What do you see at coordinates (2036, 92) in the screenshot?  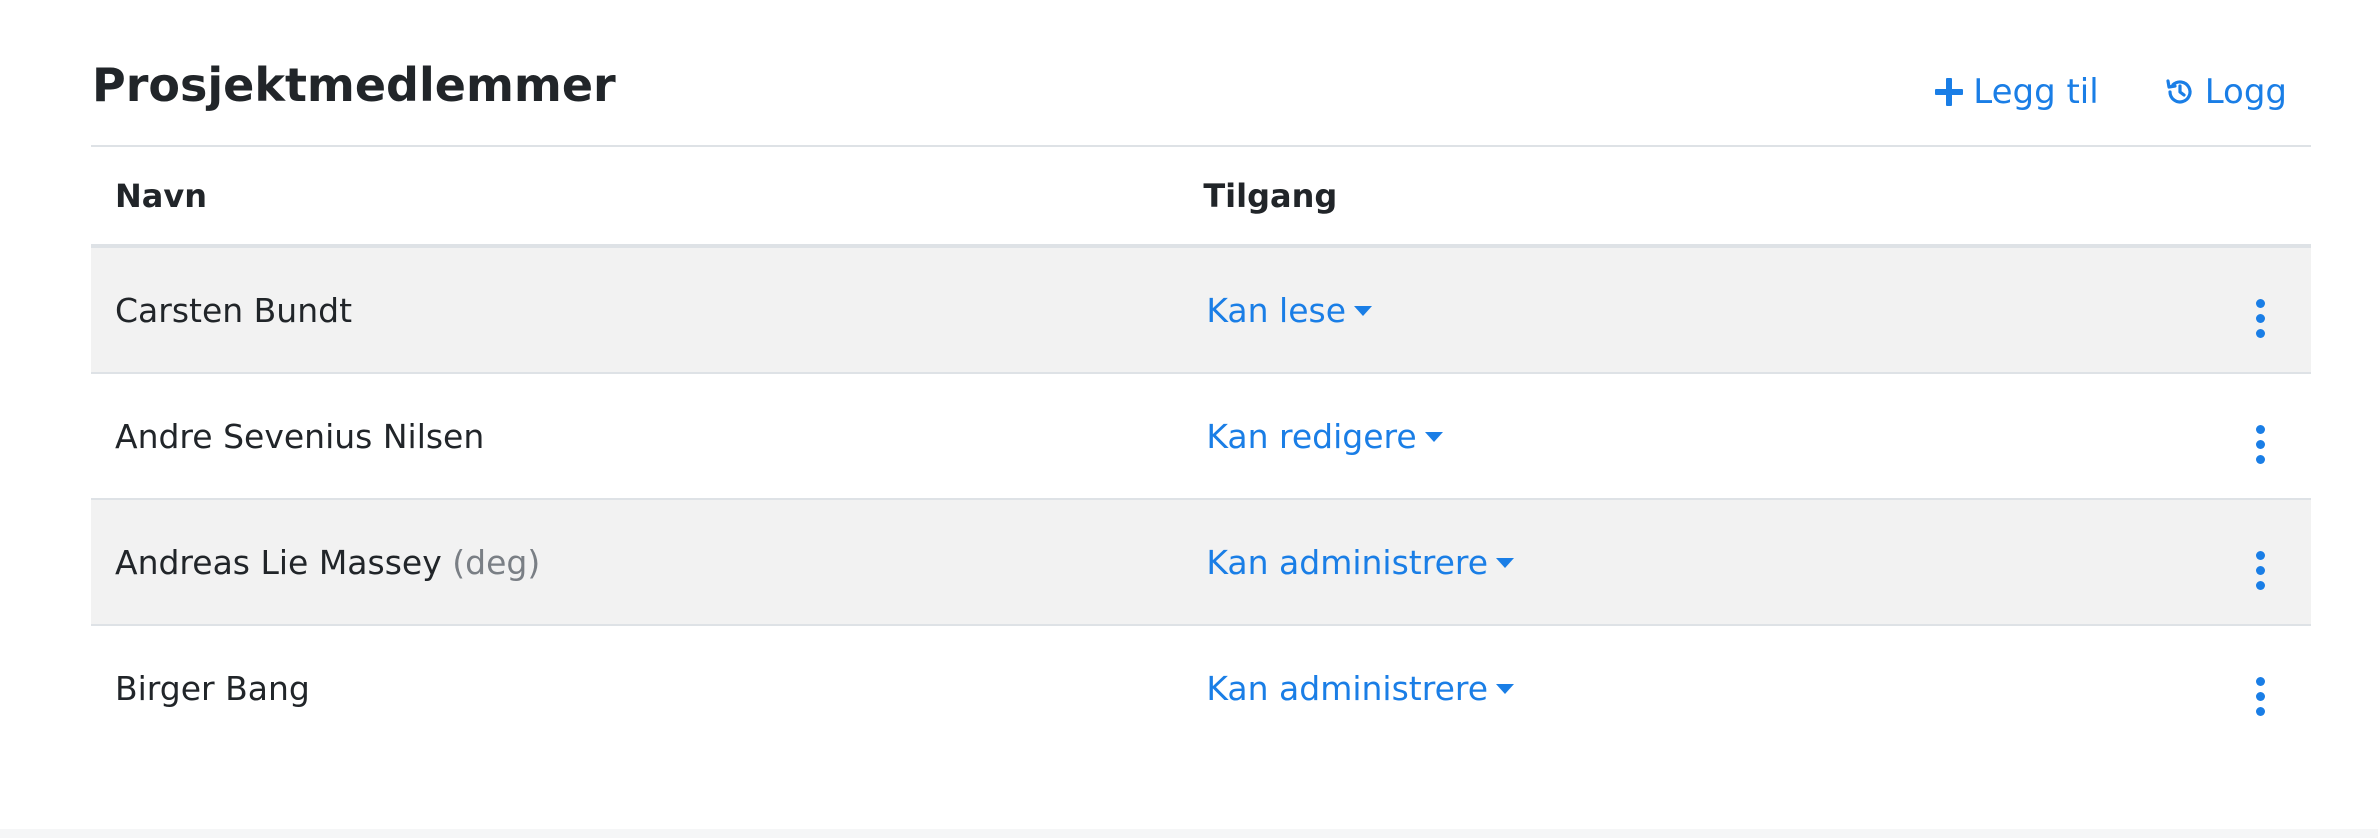 I see `add-member-label: Legg til` at bounding box center [2036, 92].